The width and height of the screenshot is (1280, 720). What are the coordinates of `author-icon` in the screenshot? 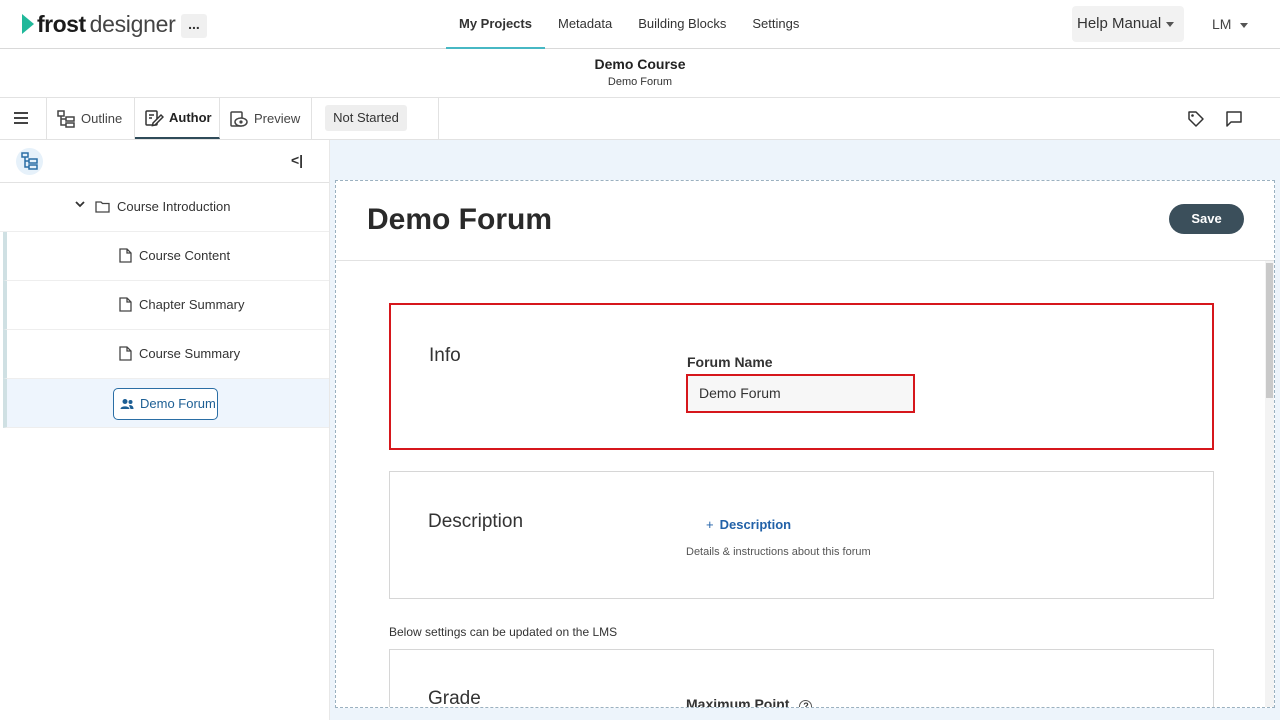 It's located at (154, 117).